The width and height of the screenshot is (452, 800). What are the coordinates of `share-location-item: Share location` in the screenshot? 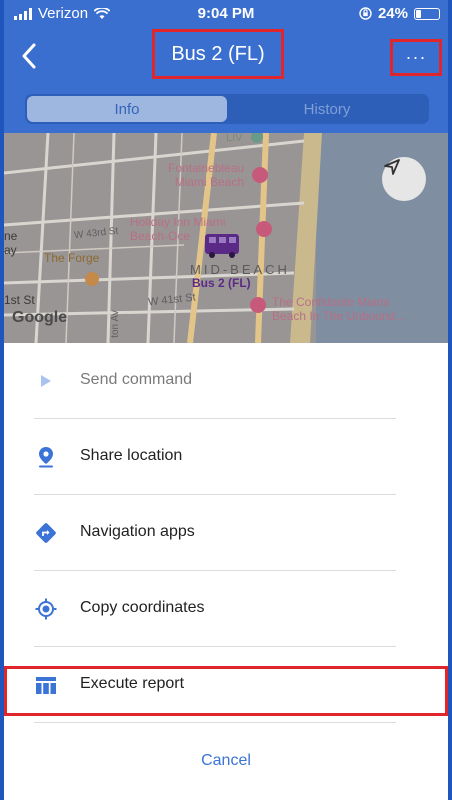 It's located at (215, 457).